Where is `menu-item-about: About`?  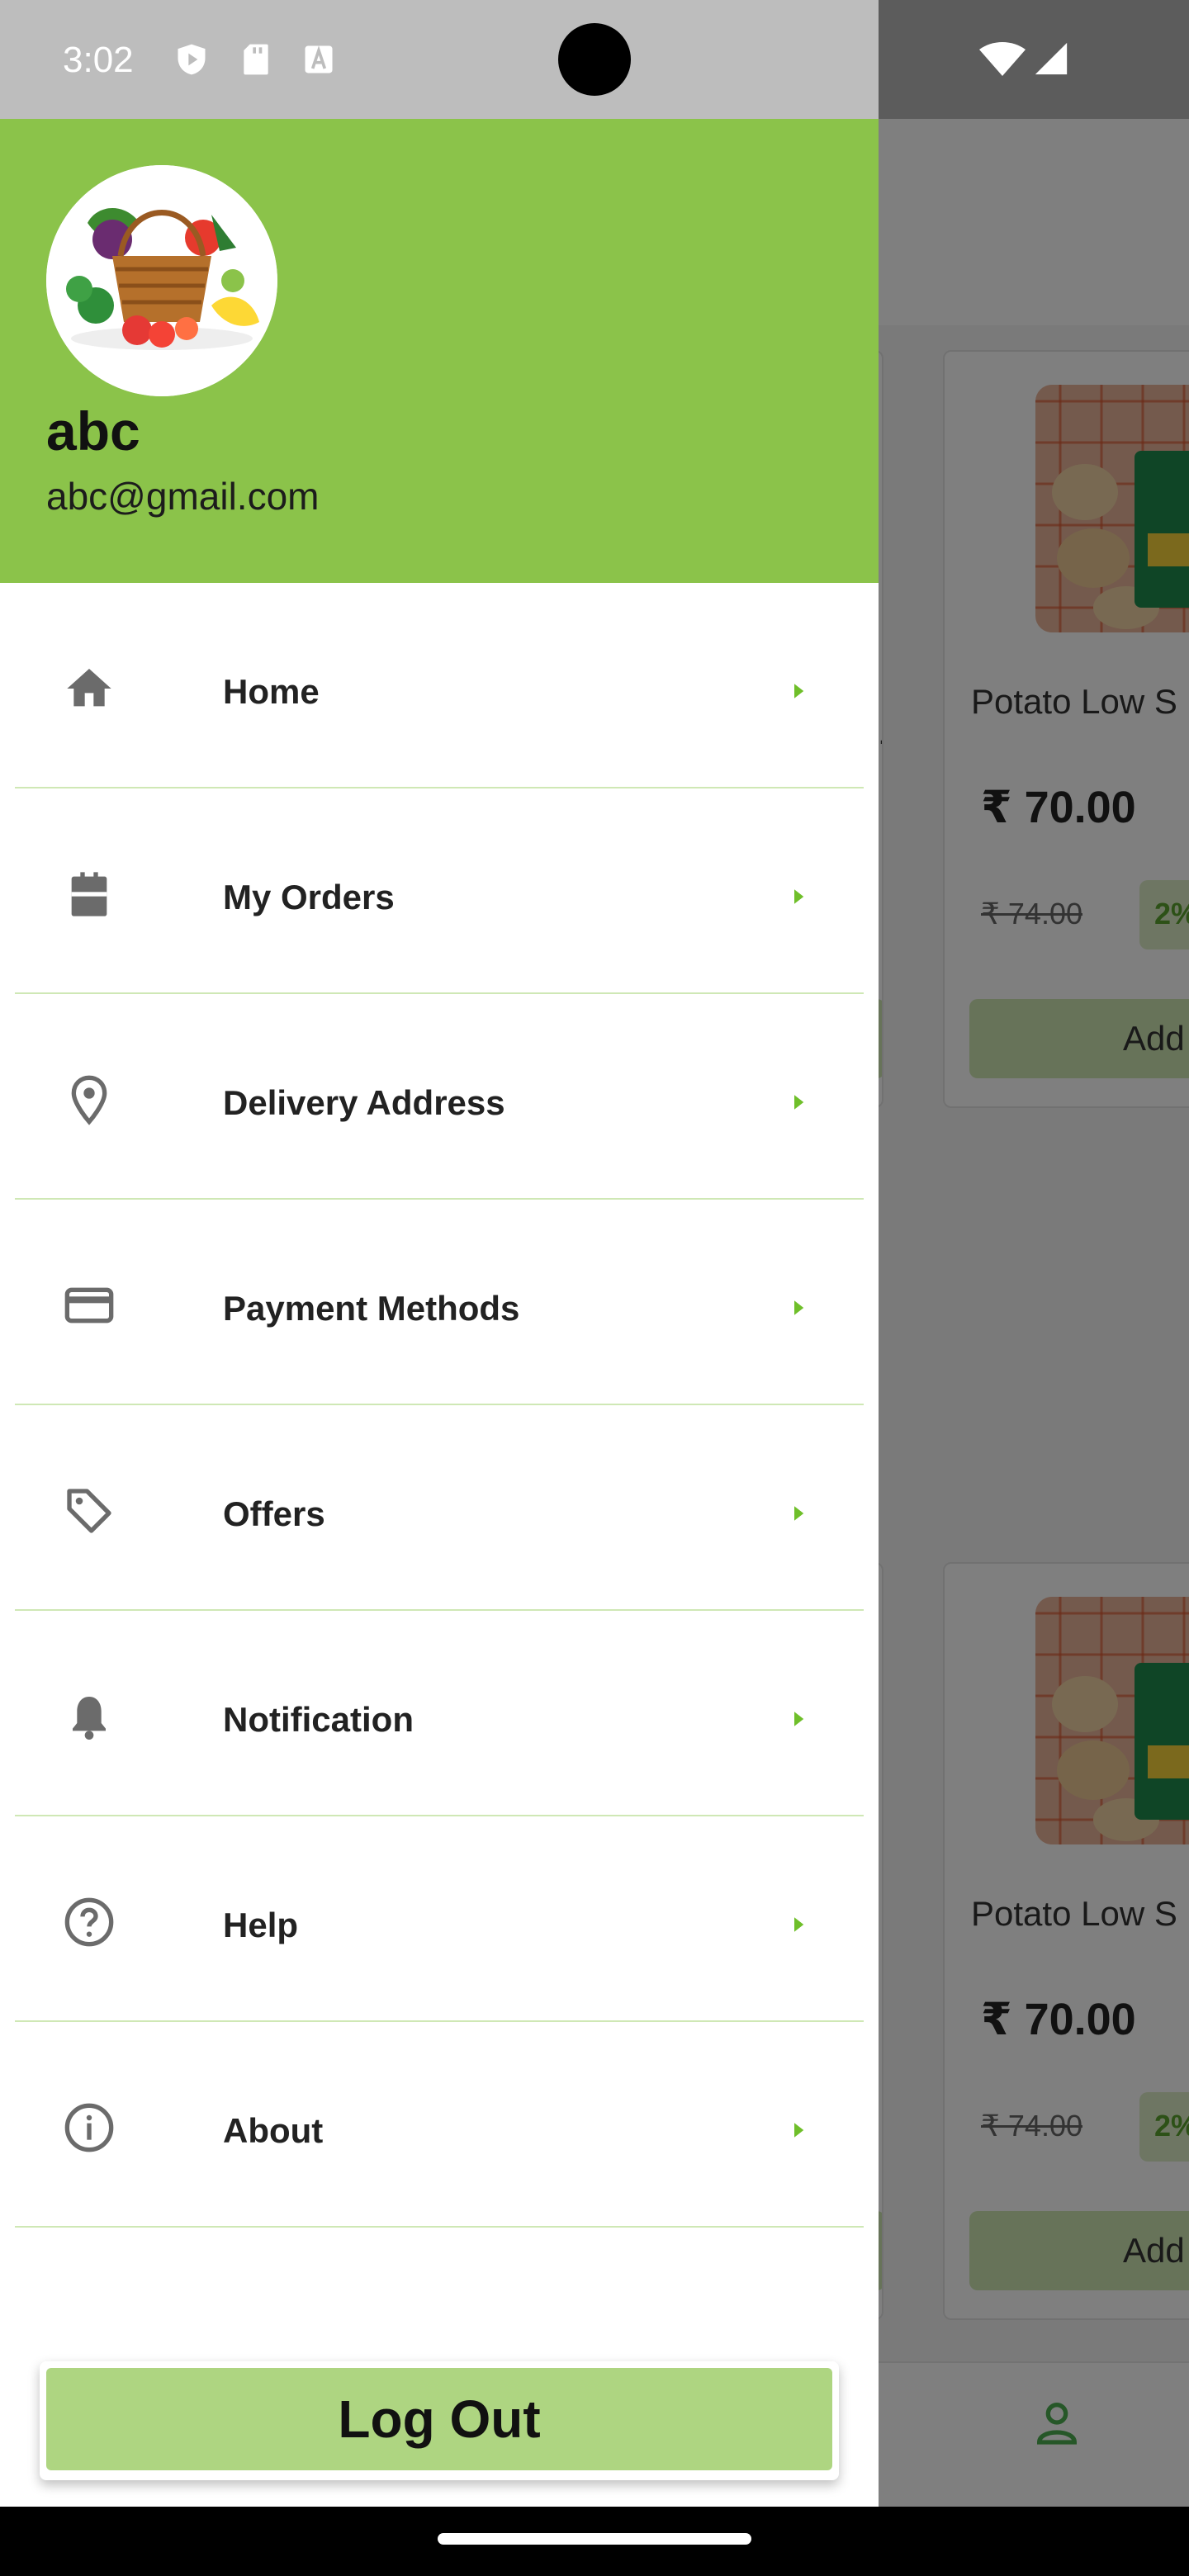
menu-item-about: About is located at coordinates (439, 2125).